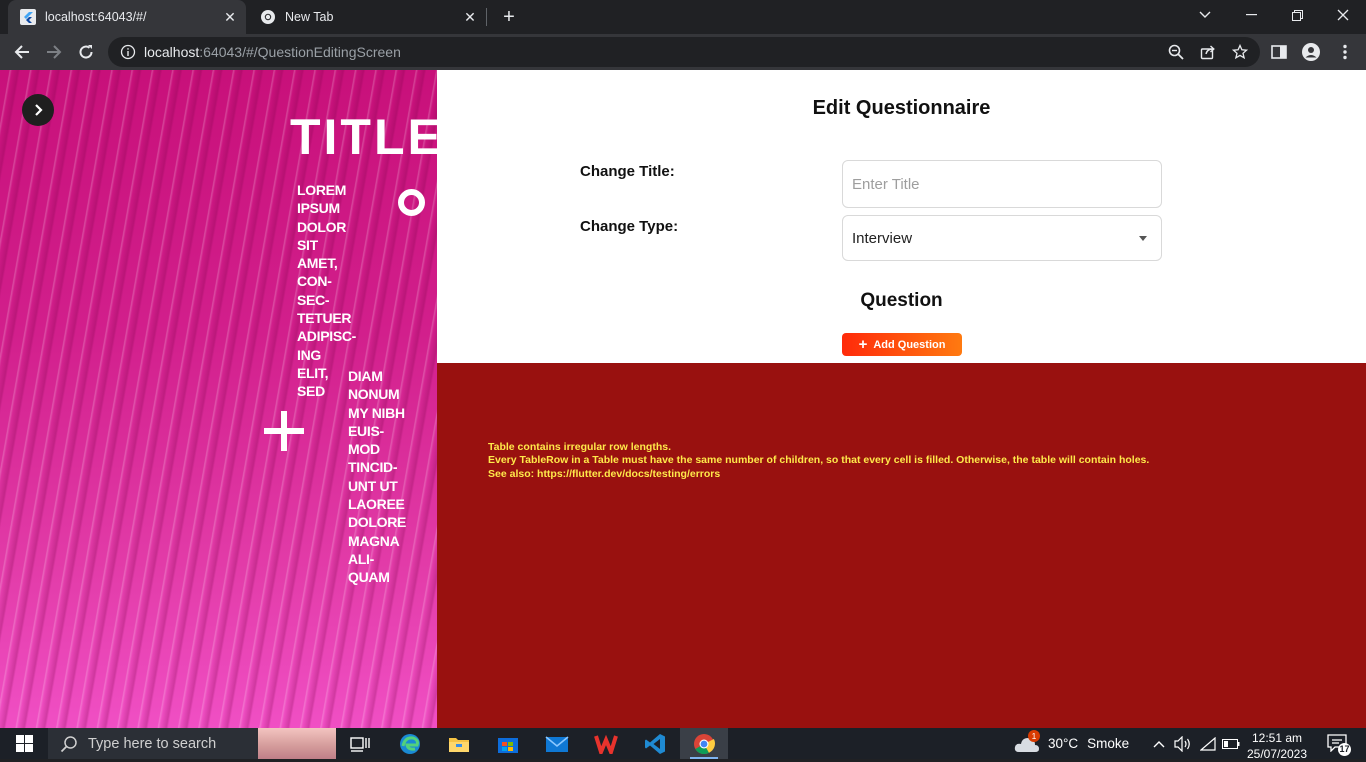  I want to click on volume-icon, so click(1183, 743).